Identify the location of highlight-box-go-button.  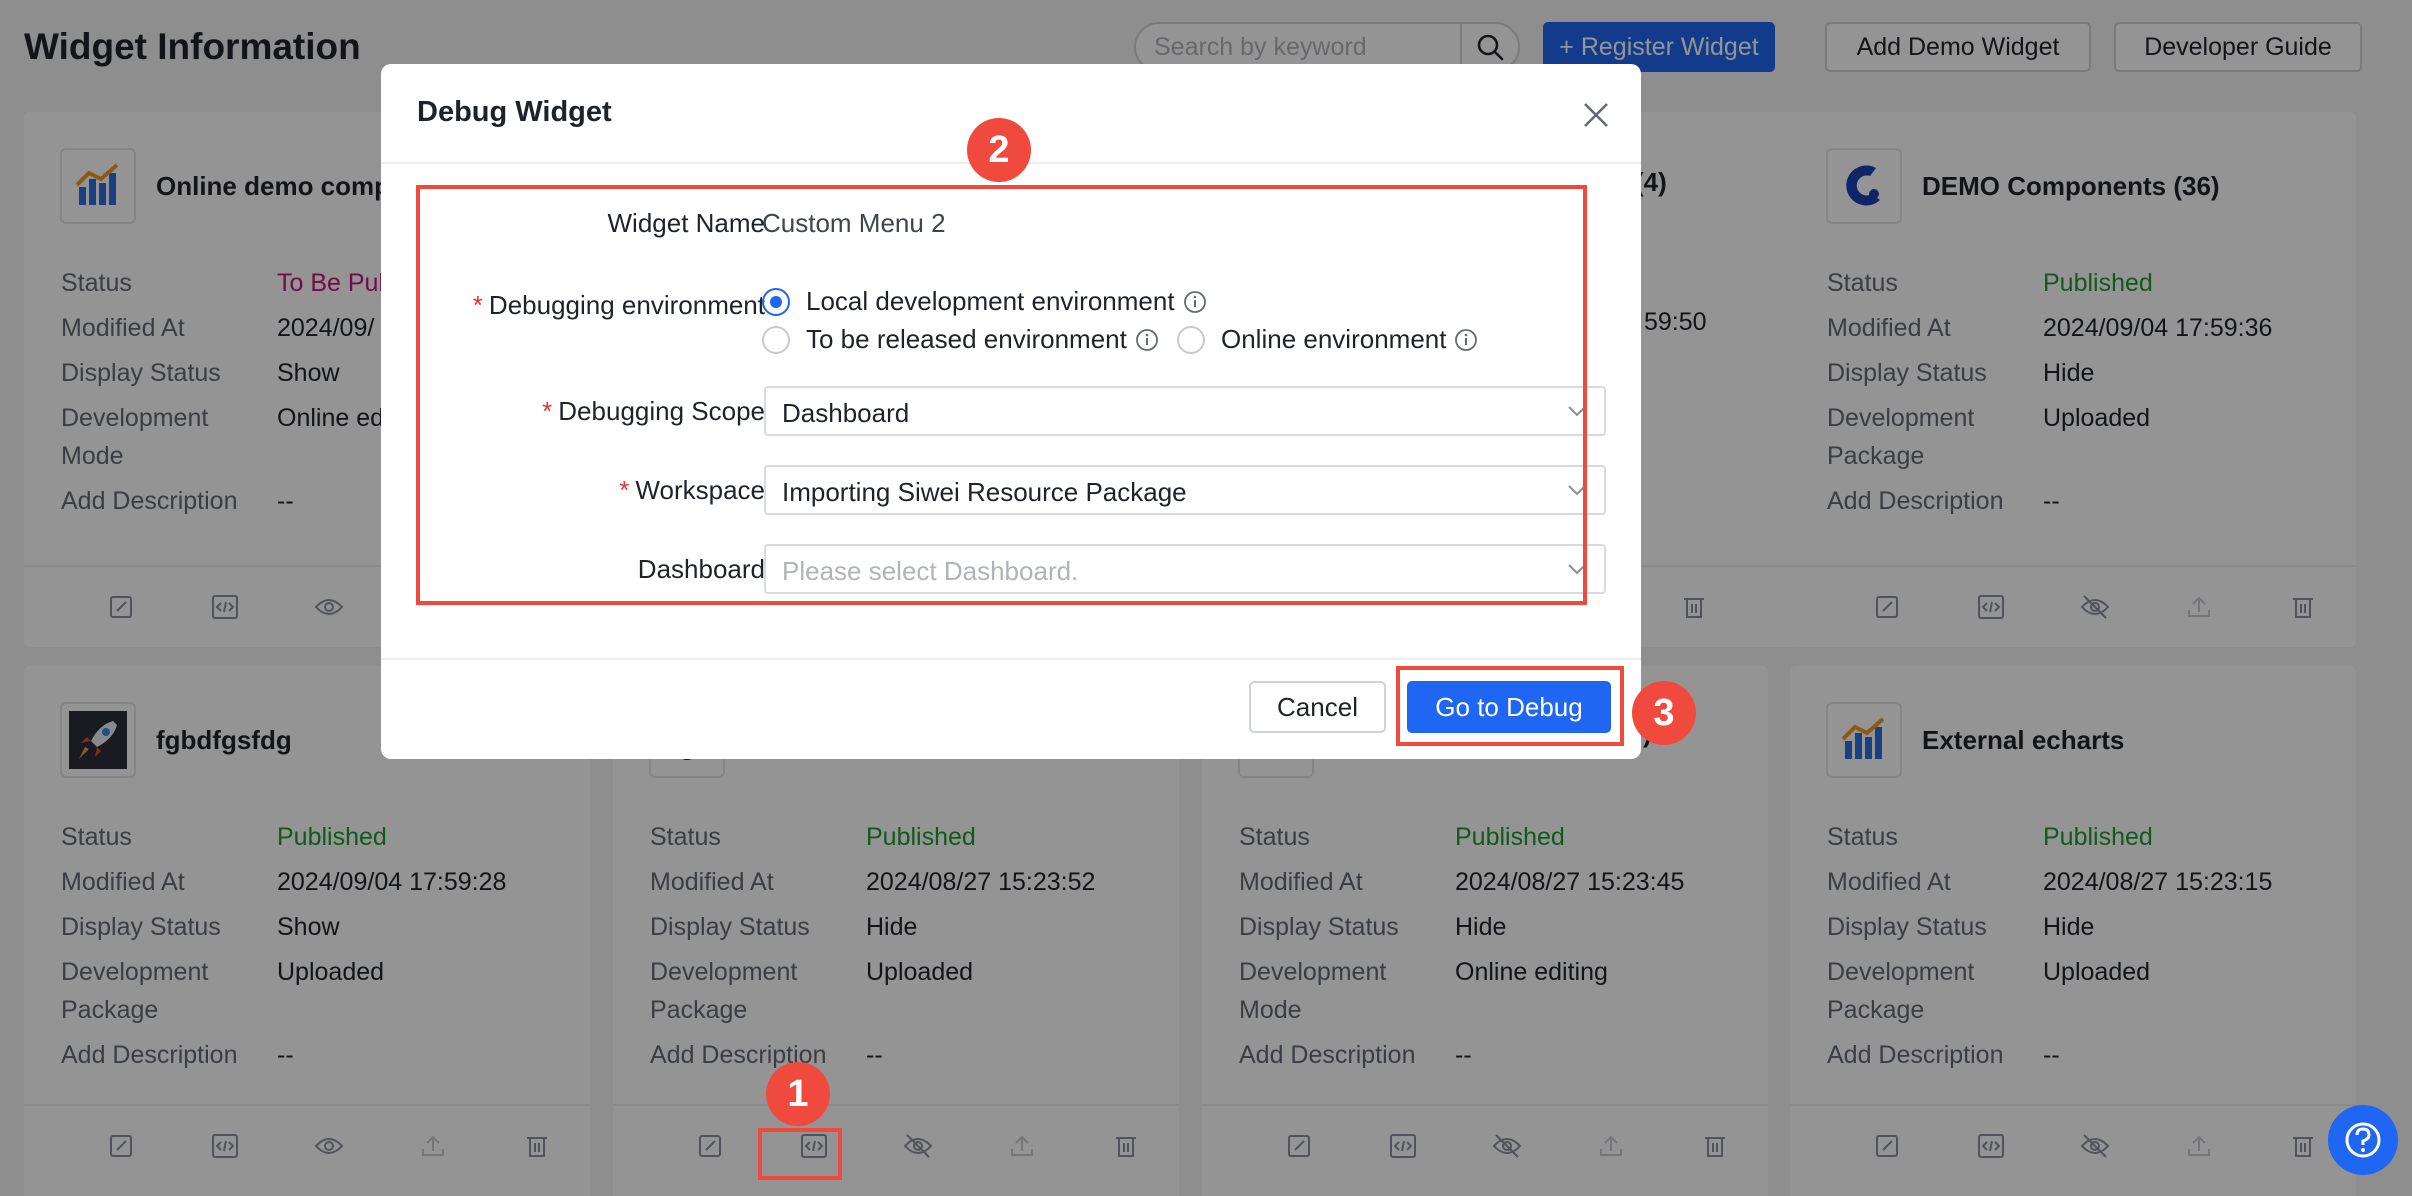
(1510, 706).